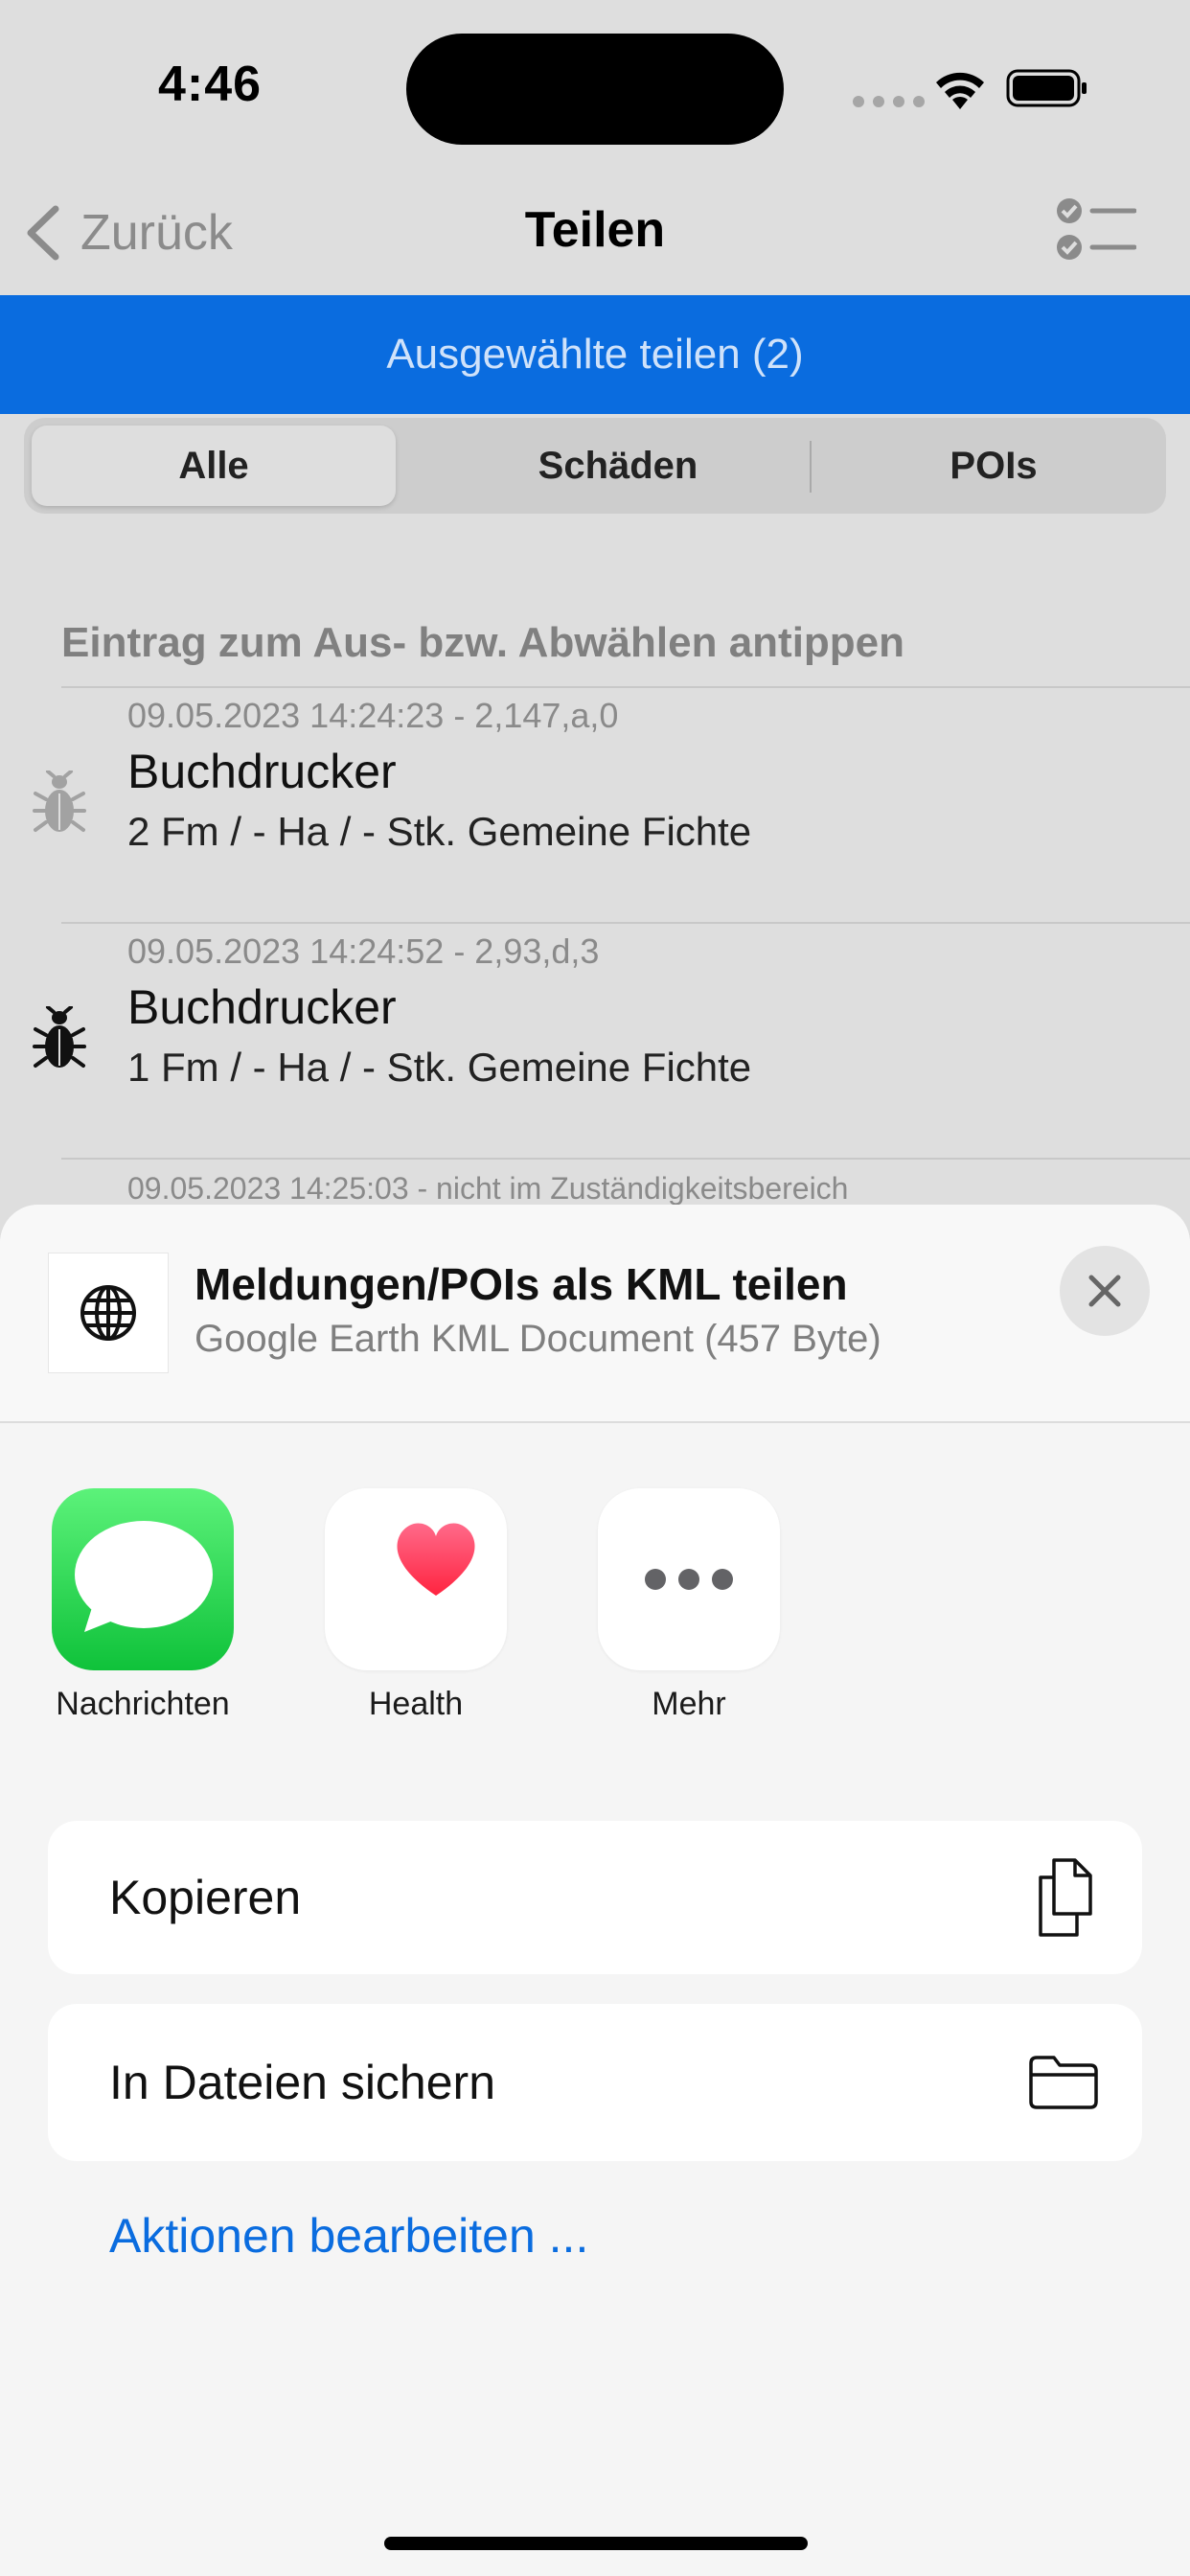 The width and height of the screenshot is (1190, 2576). Describe the element at coordinates (960, 90) in the screenshot. I see `wifi-icon` at that location.